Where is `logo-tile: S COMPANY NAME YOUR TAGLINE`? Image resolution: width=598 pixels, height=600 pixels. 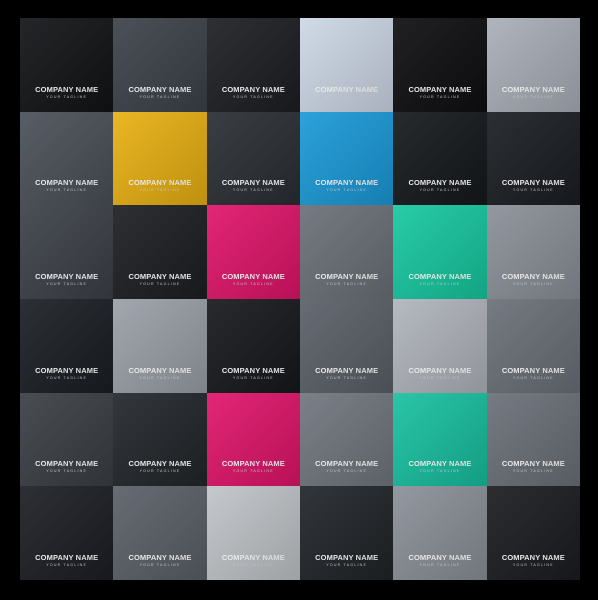 logo-tile: S COMPANY NAME YOUR TAGLINE is located at coordinates (67, 158).